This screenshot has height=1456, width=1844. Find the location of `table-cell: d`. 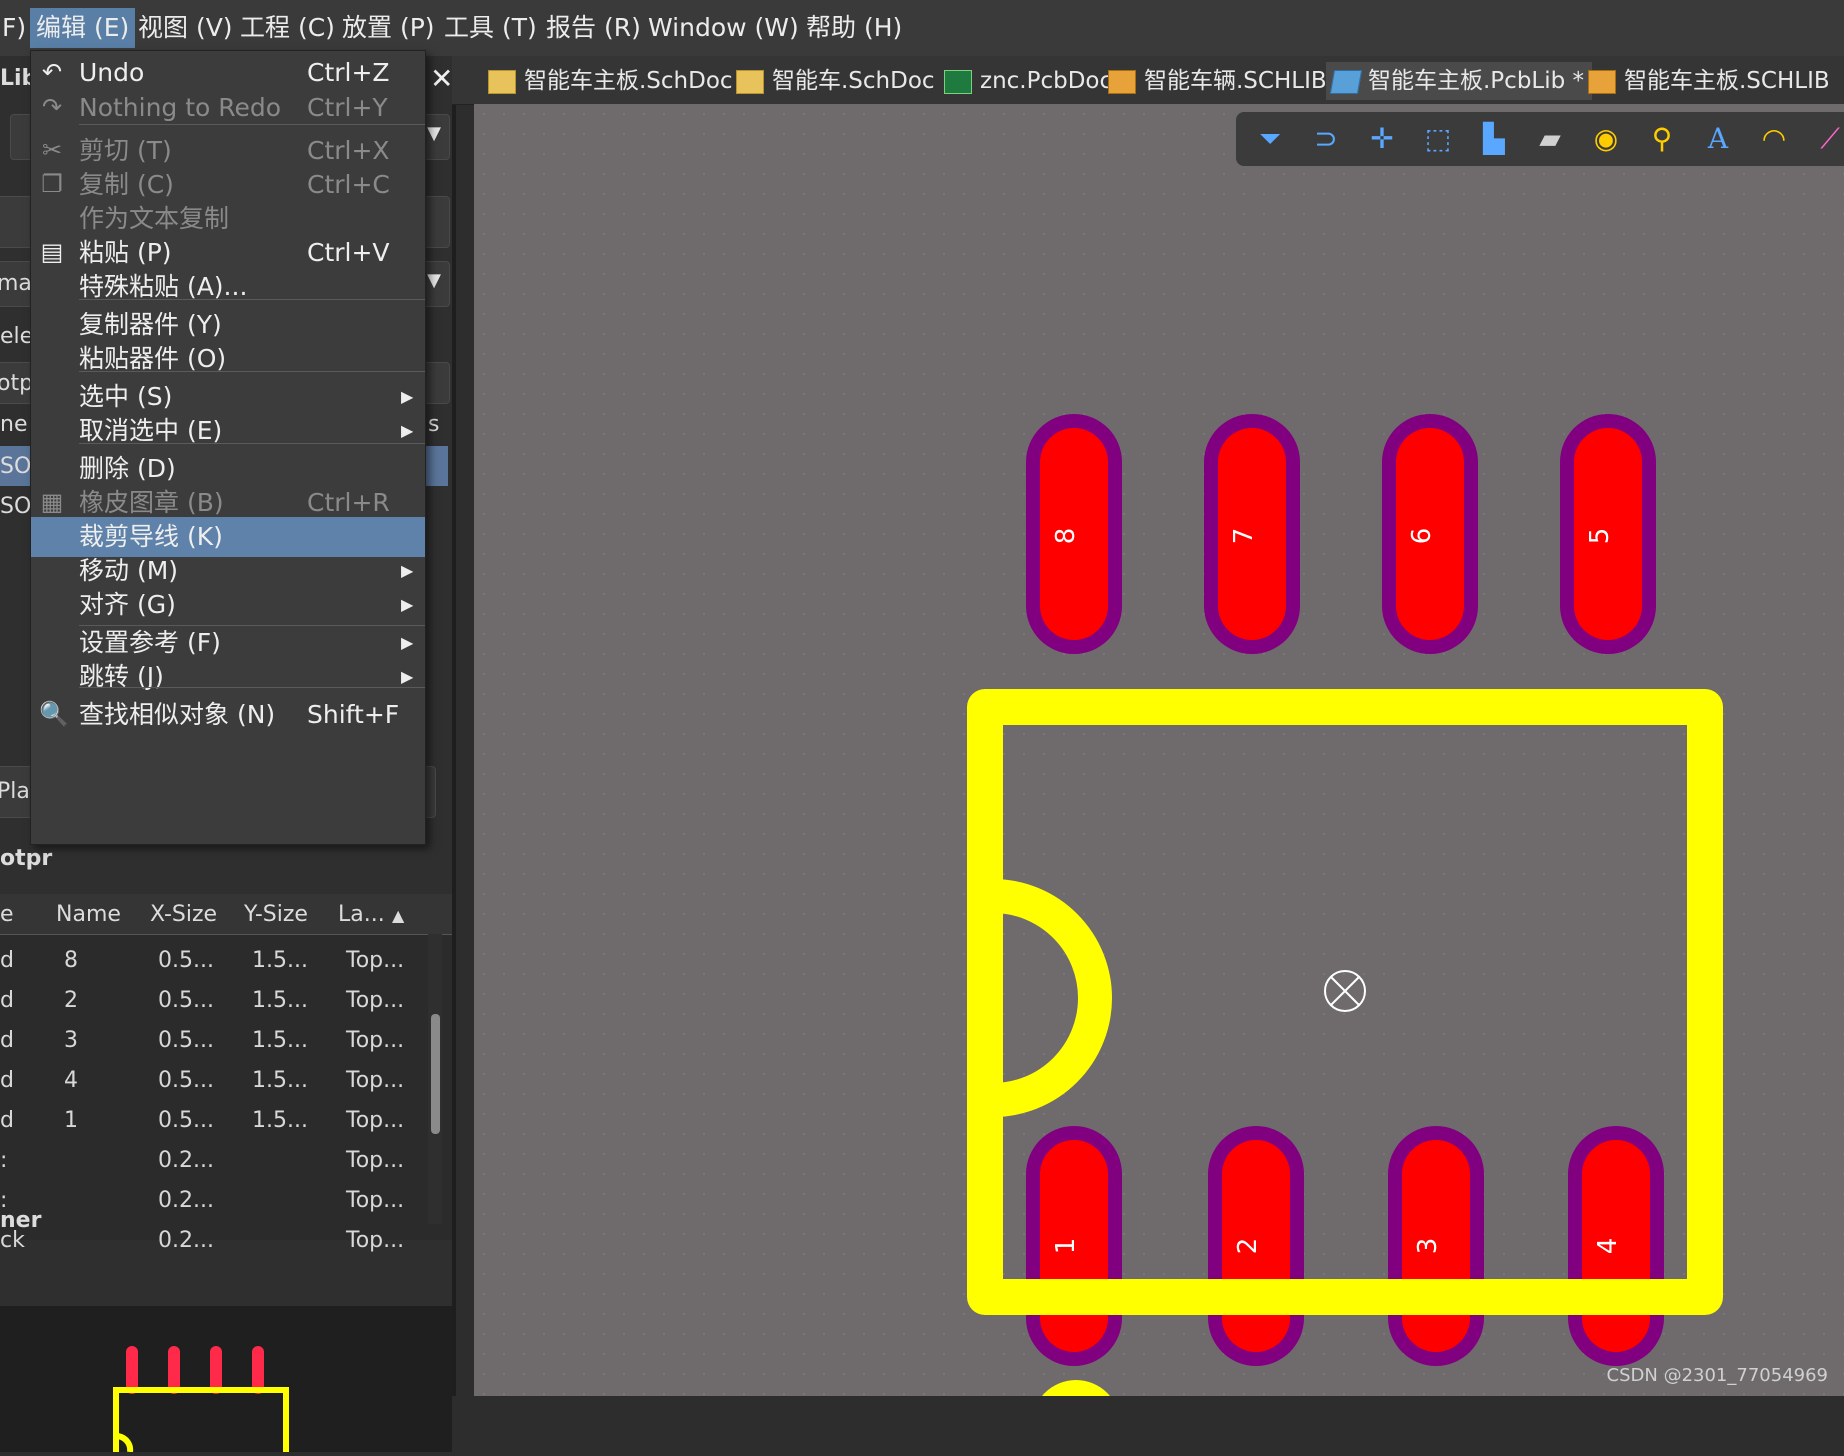

table-cell: d is located at coordinates (7, 1000).